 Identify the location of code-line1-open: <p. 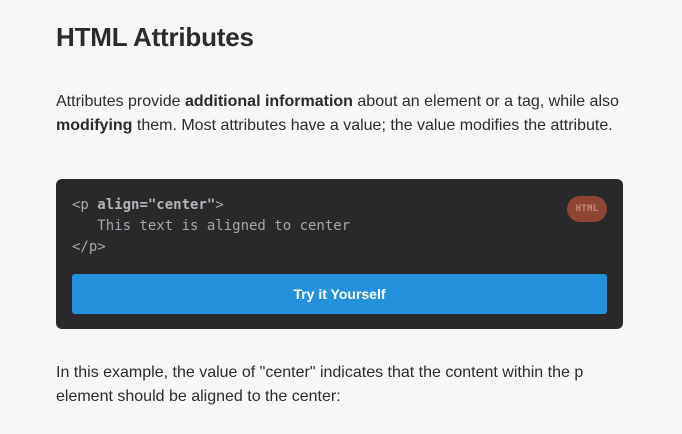
(85, 205).